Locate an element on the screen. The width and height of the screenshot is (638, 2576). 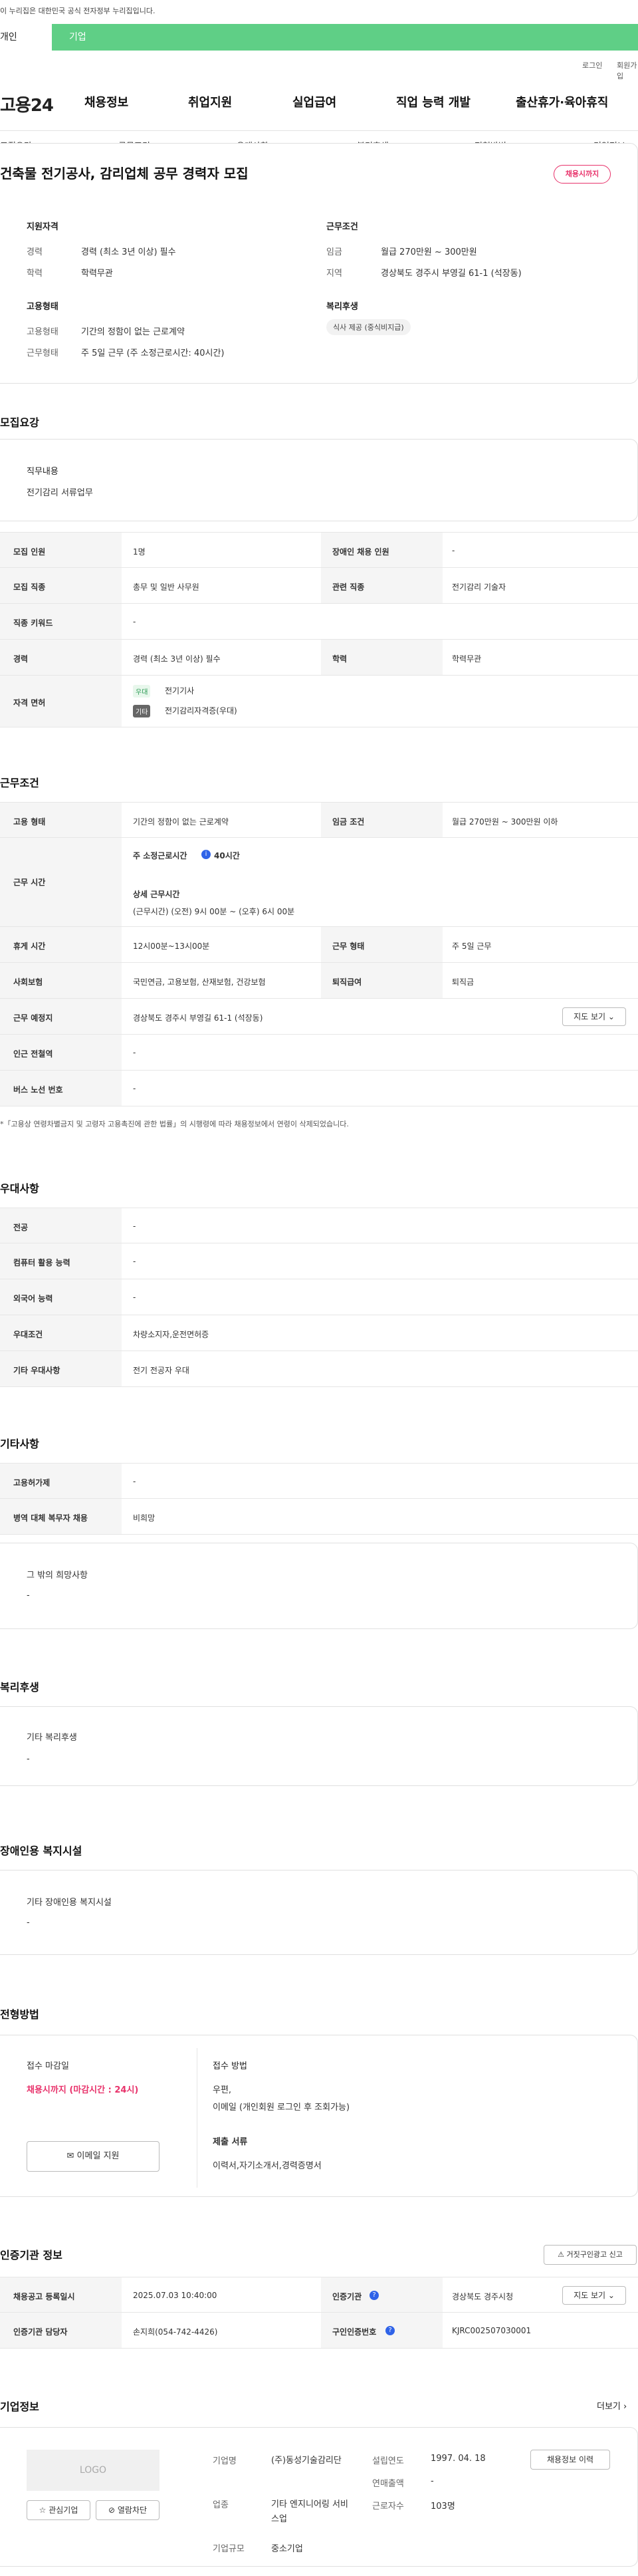
table-cell: 전기감리 기술자 is located at coordinates (479, 587).